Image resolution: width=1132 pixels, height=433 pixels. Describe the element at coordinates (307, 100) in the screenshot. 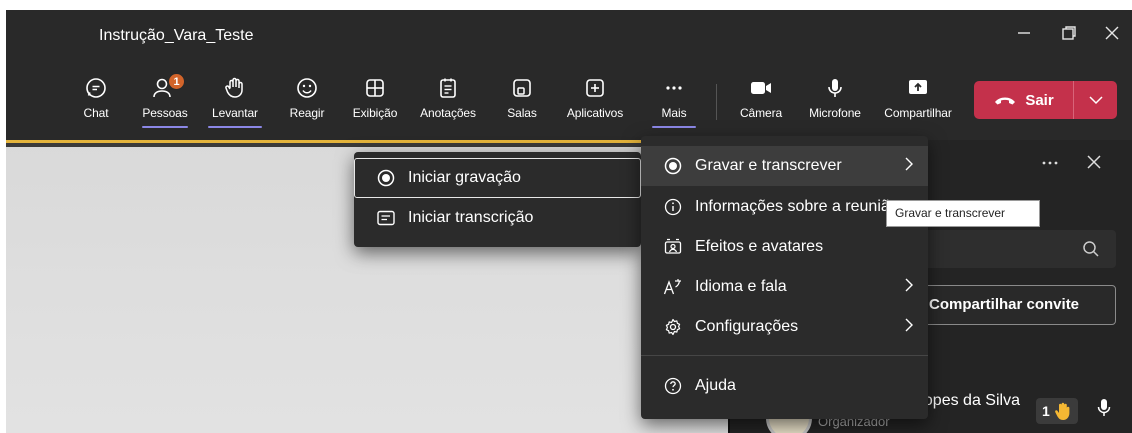

I see `react-button: Reagir` at that location.